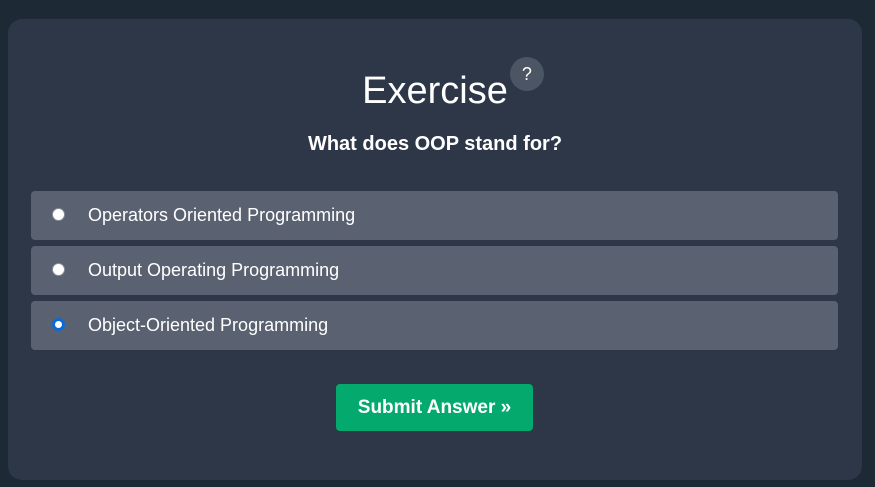 The image size is (875, 487). I want to click on submit-answer-button: Submit Answer », so click(434, 407).